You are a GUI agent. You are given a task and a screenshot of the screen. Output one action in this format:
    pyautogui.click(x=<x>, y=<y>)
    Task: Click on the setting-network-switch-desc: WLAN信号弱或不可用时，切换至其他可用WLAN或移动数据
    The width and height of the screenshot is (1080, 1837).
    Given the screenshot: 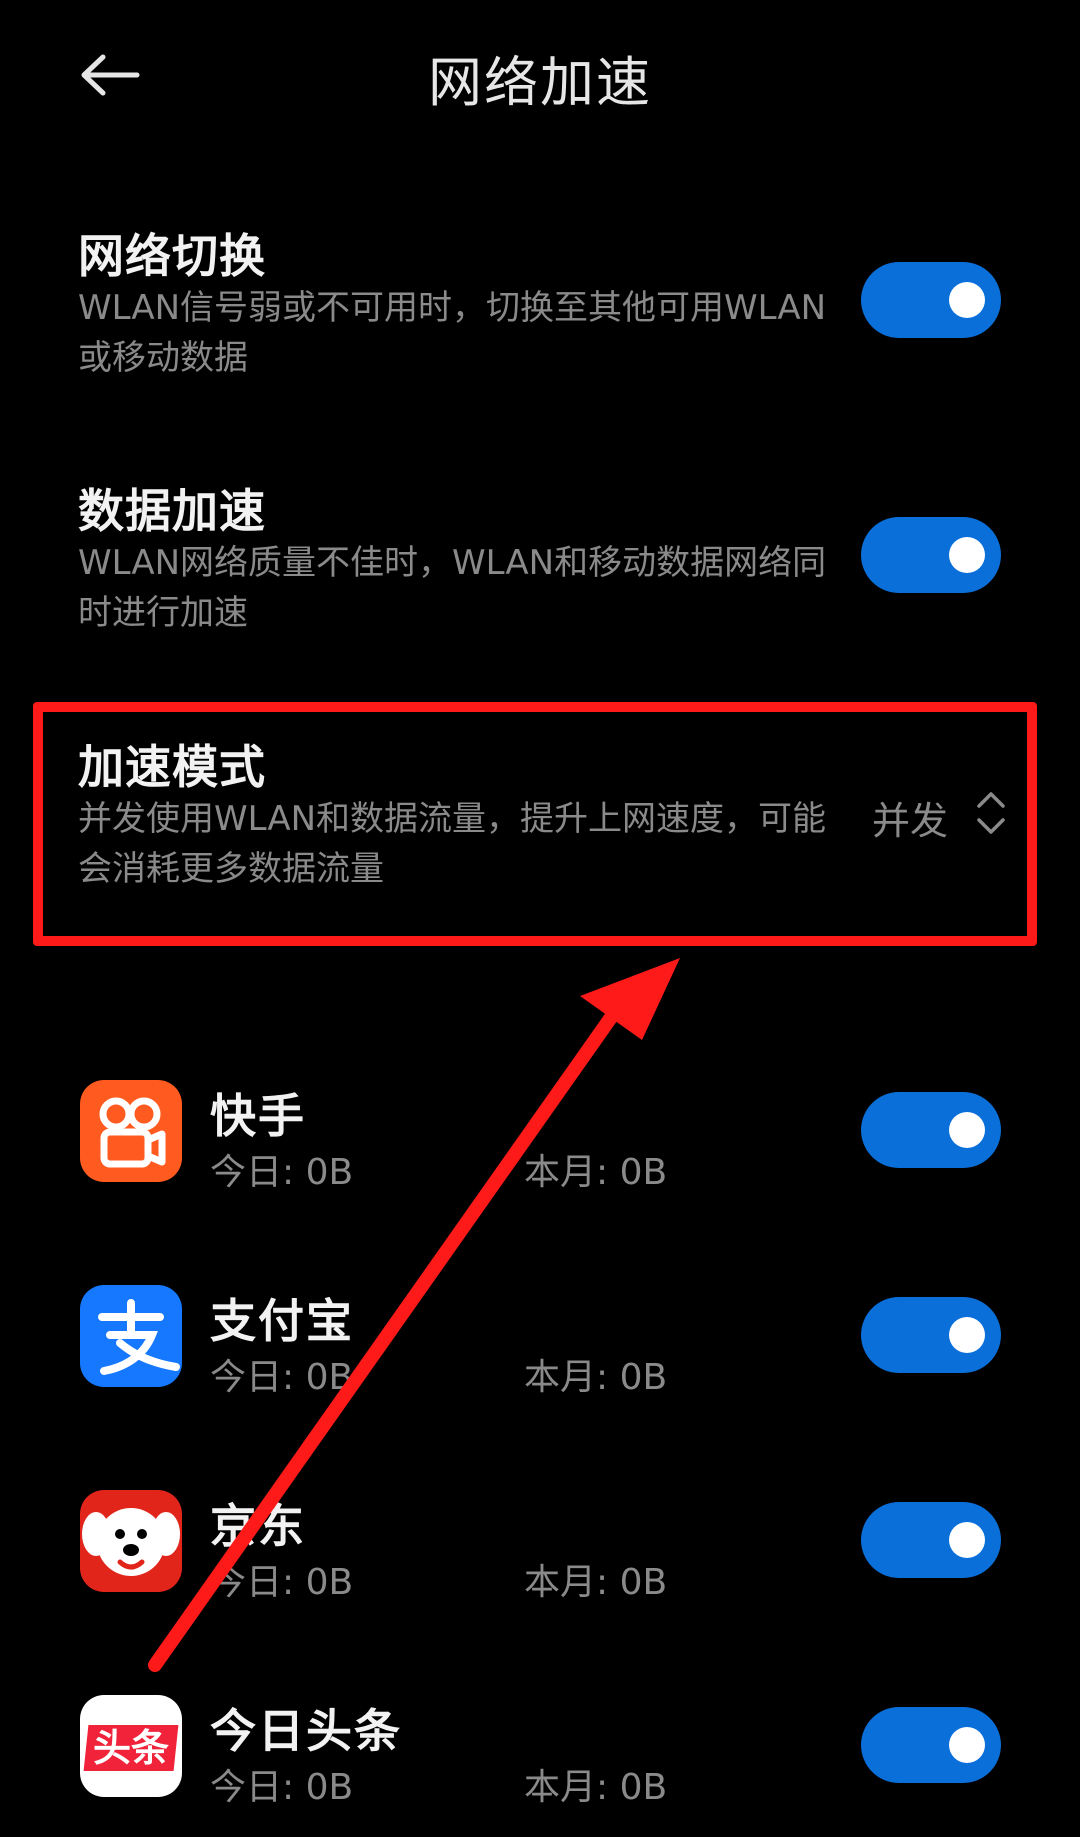 What is the action you would take?
    pyautogui.click(x=452, y=333)
    